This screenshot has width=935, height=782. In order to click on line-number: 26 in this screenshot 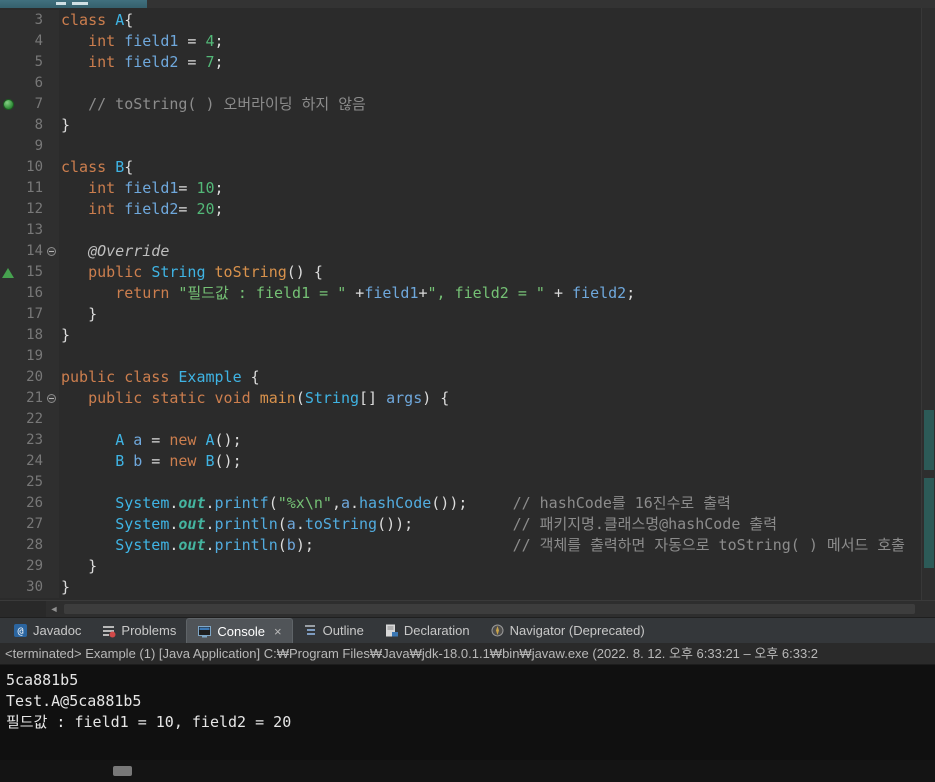, I will do `click(31, 503)`.